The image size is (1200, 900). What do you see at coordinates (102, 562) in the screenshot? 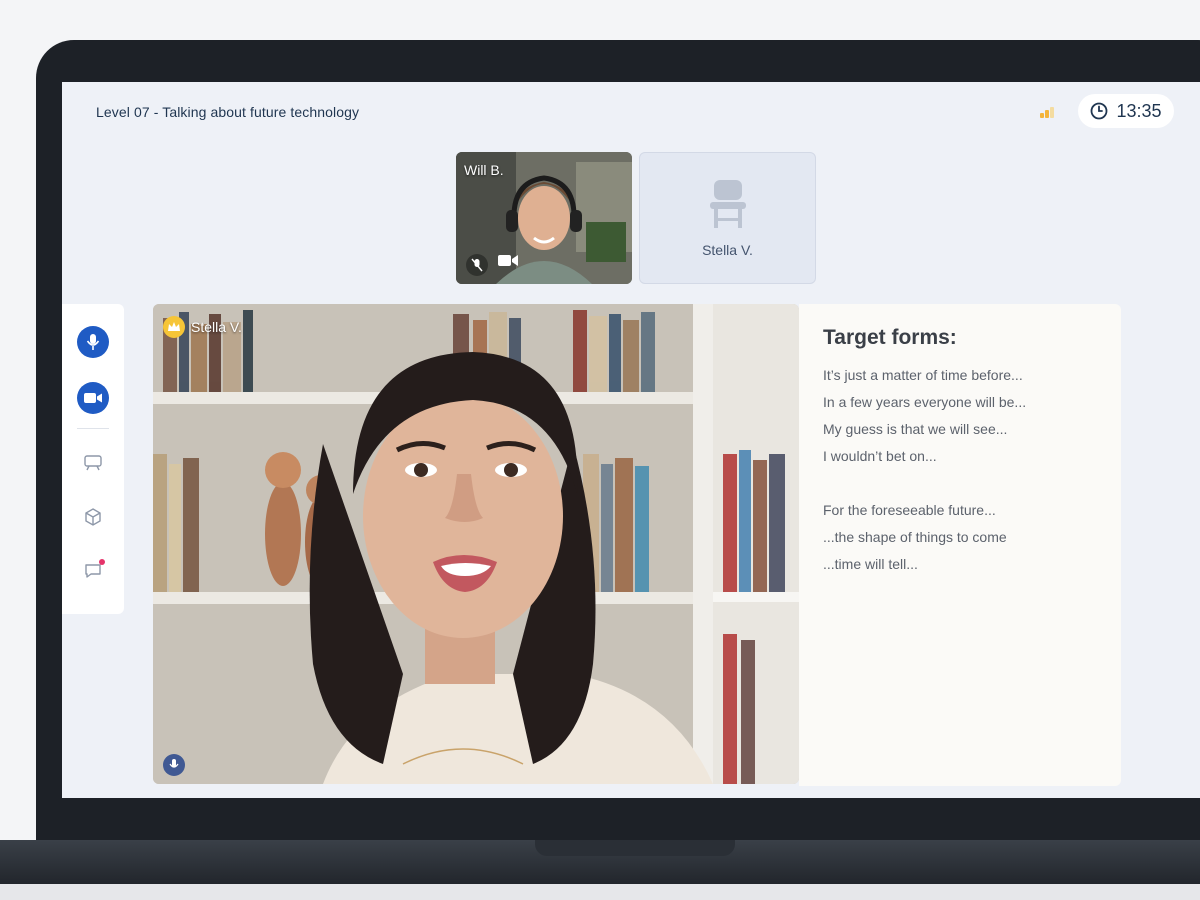
I see `chat-notification-dot` at bounding box center [102, 562].